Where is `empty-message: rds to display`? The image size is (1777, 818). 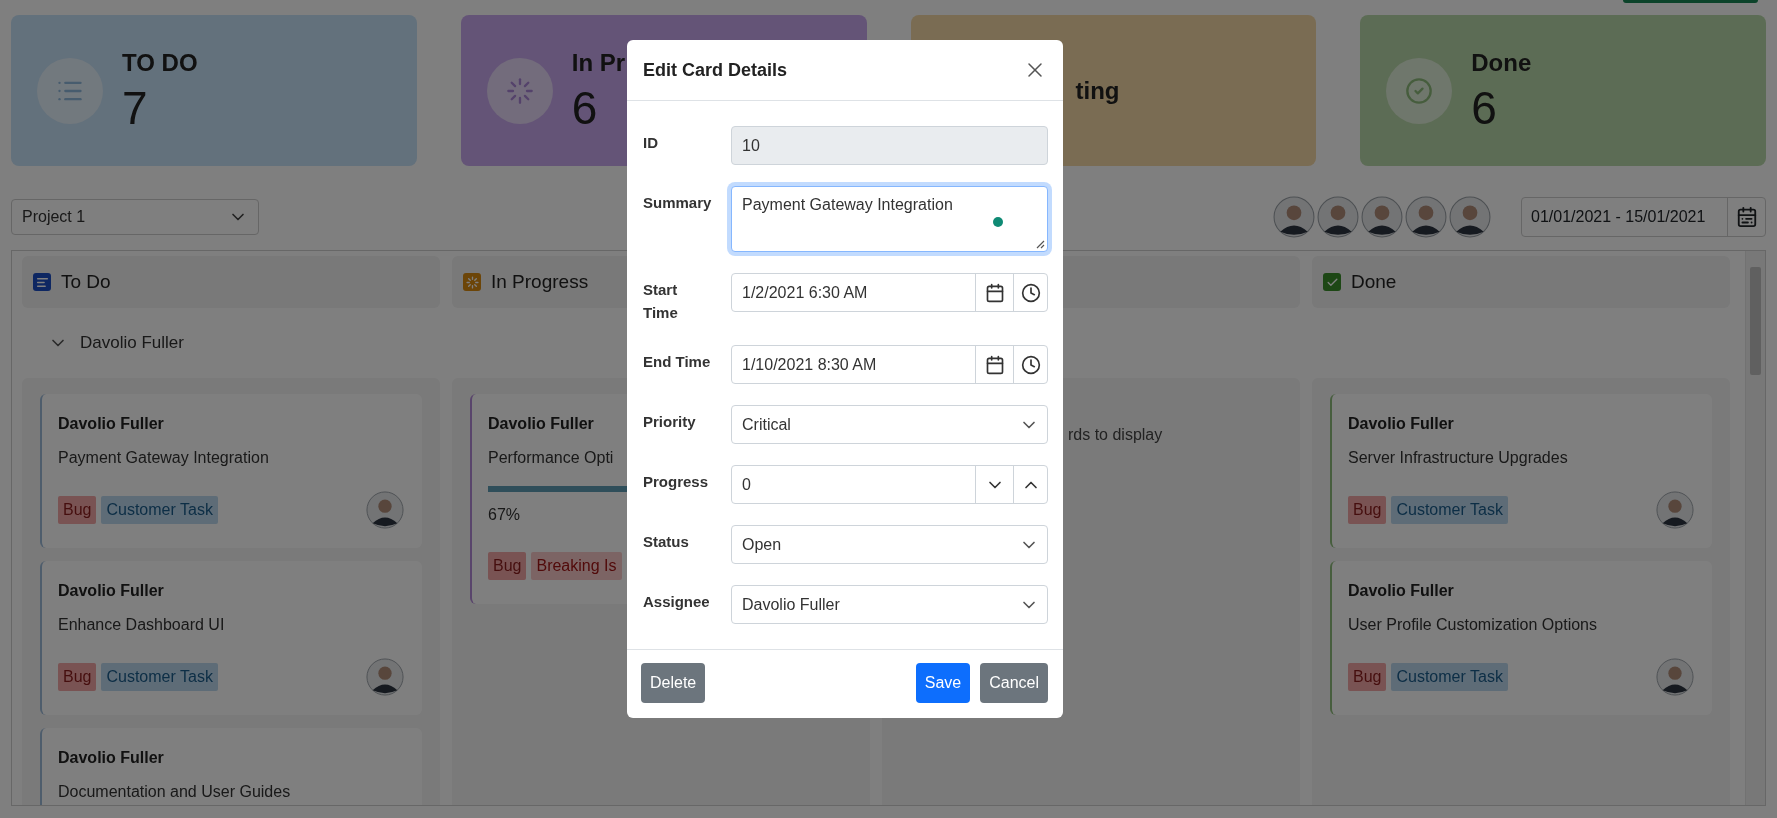 empty-message: rds to display is located at coordinates (1115, 434).